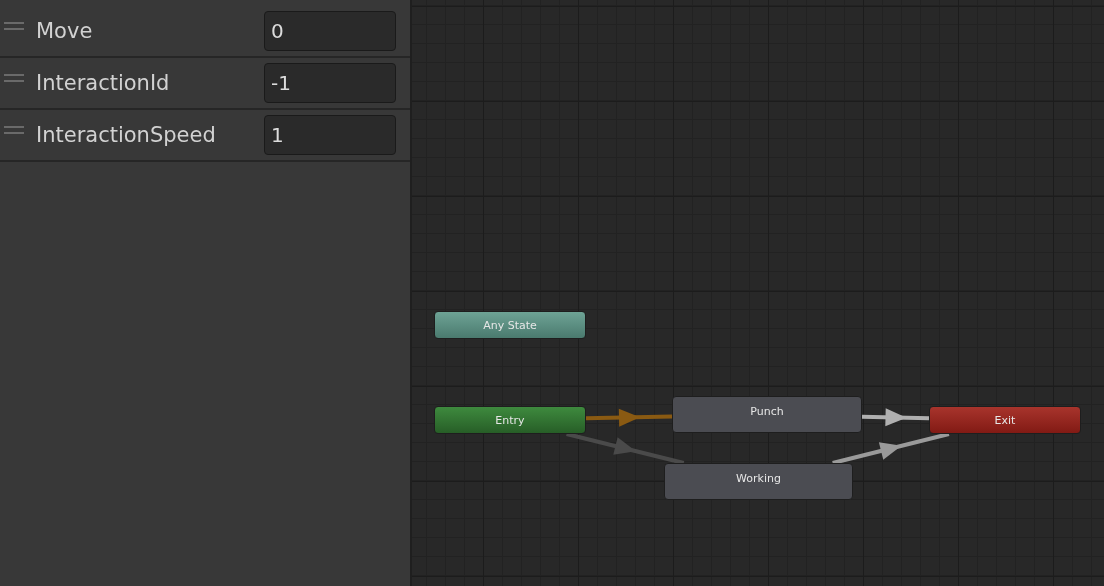 The image size is (1104, 586). What do you see at coordinates (510, 420) in the screenshot?
I see `state-node: Entry` at bounding box center [510, 420].